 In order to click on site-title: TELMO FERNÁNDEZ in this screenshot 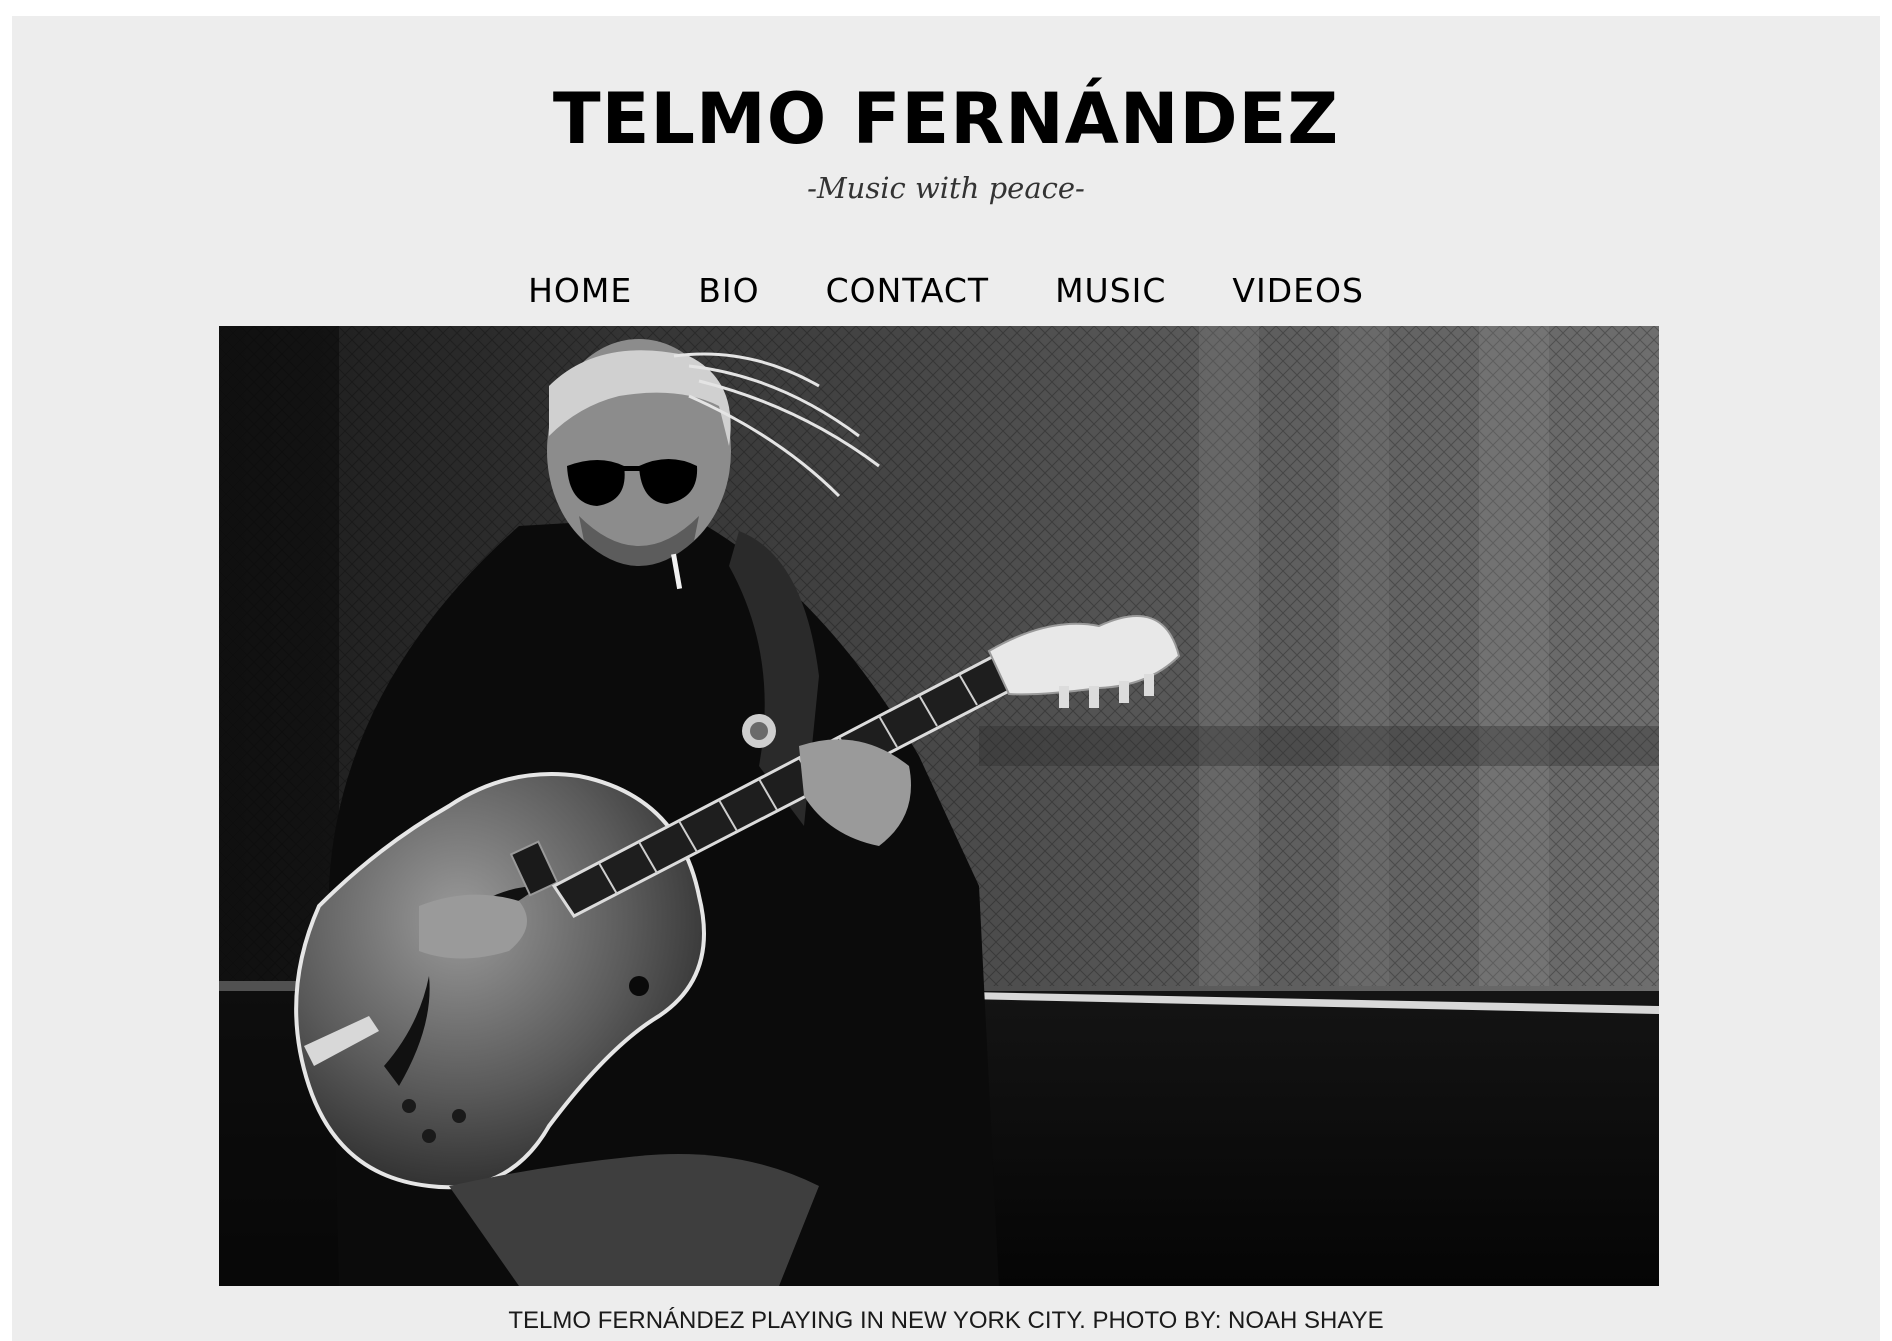, I will do `click(946, 119)`.